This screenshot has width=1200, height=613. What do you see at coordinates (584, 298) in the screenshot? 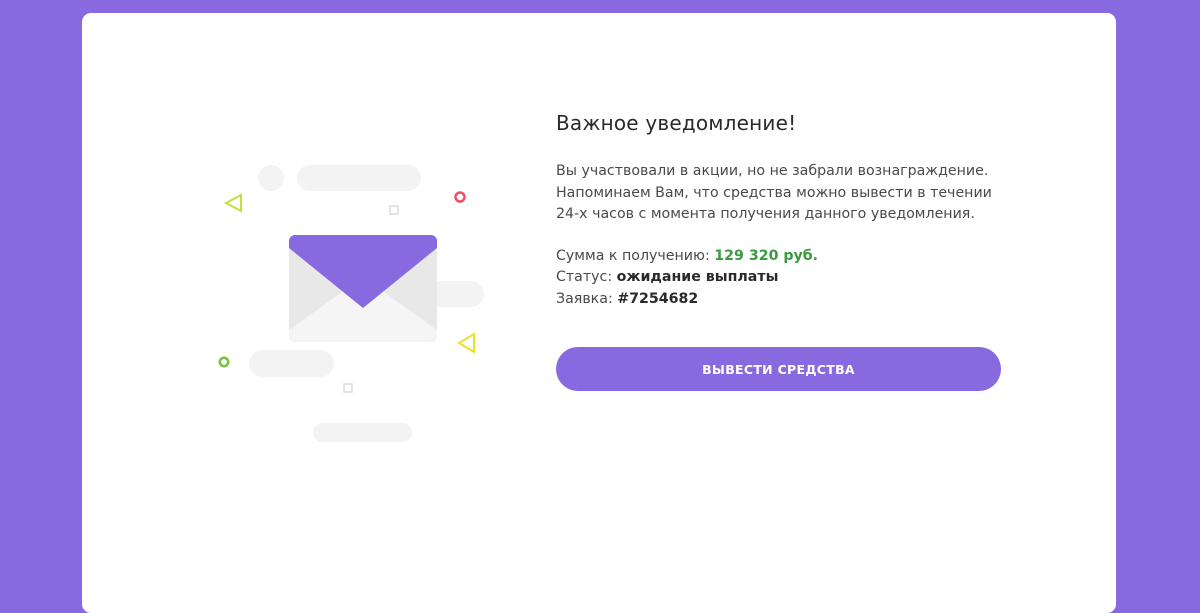
I see `request-label: Заявка:` at bounding box center [584, 298].